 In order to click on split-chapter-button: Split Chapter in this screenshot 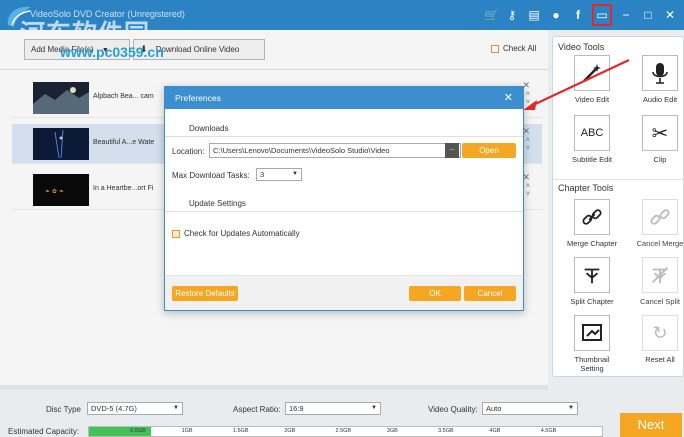, I will do `click(592, 281)`.